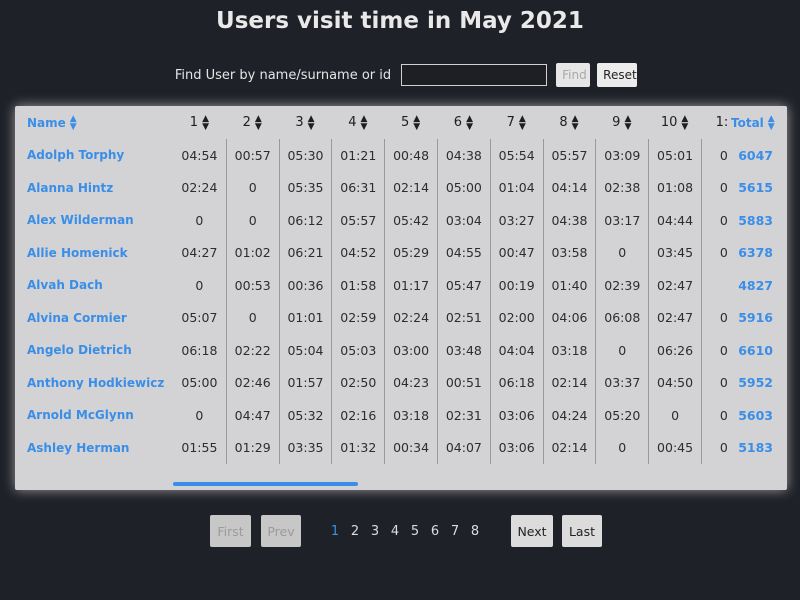 The height and width of the screenshot is (600, 800). I want to click on next-page-button: Next, so click(532, 531).